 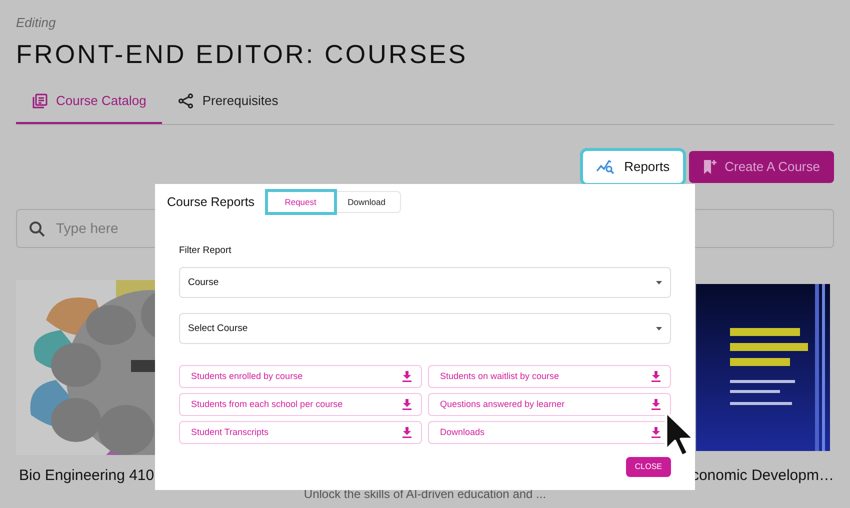 I want to click on course-title: Bio Engineering 410, so click(x=86, y=476).